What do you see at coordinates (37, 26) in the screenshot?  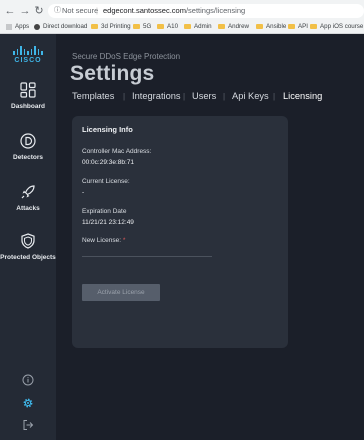 I see `globe-icon` at bounding box center [37, 26].